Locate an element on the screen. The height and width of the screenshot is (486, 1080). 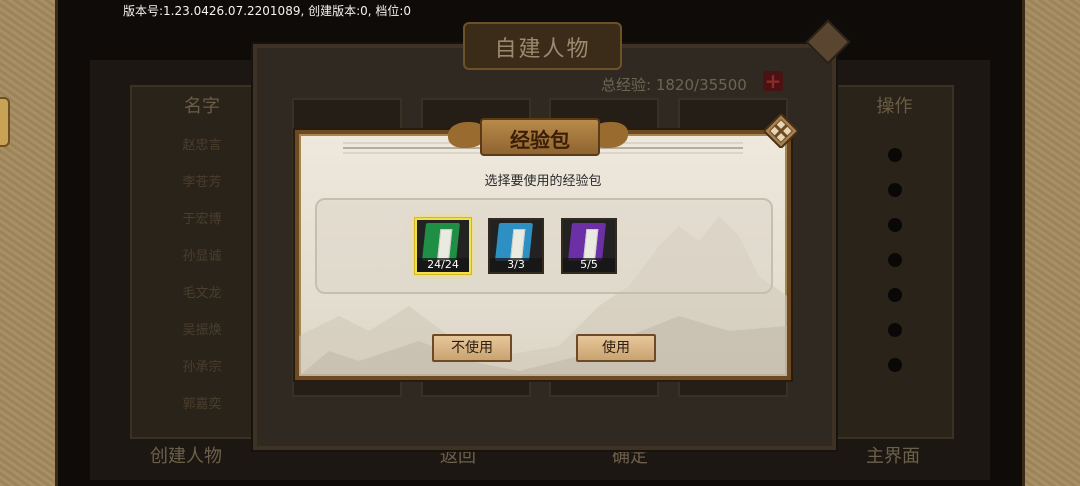
list-item: 毛文龙 is located at coordinates (202, 293).